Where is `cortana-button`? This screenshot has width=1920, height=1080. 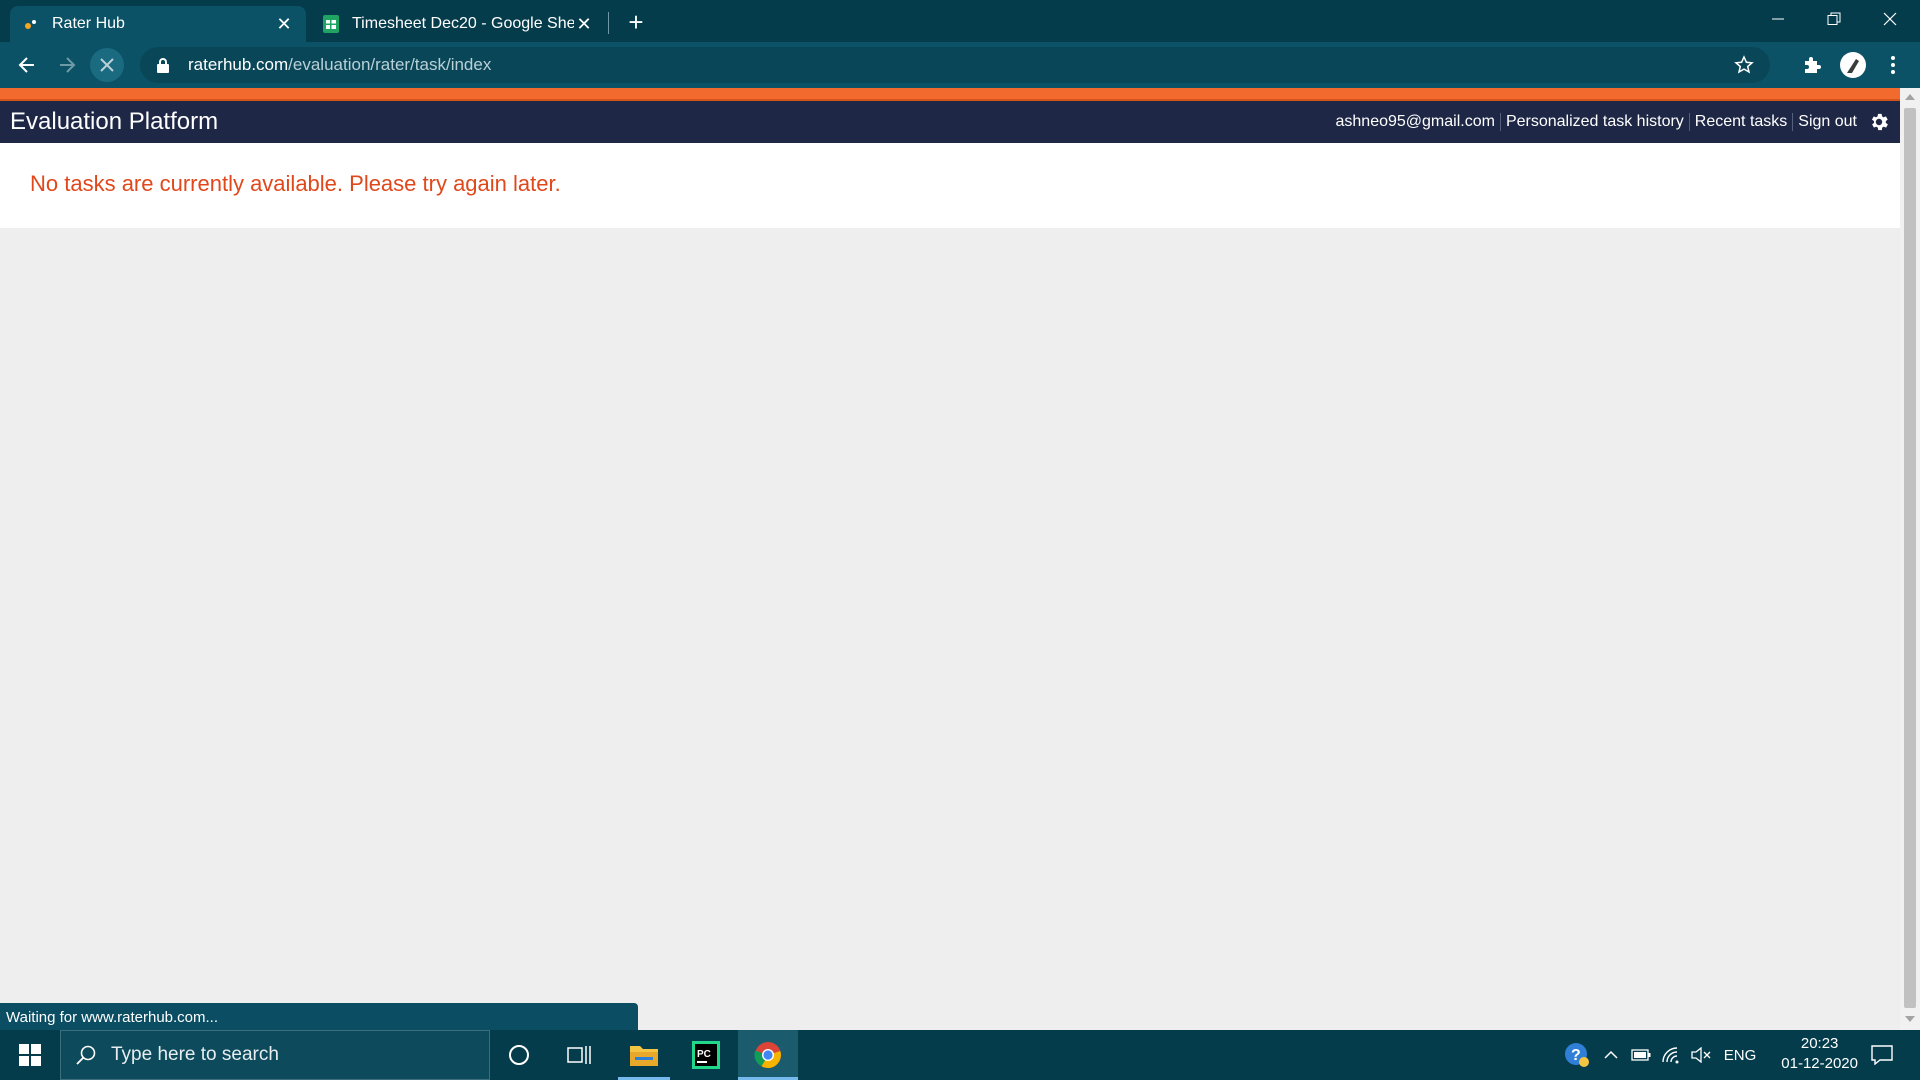
cortana-button is located at coordinates (519, 1055).